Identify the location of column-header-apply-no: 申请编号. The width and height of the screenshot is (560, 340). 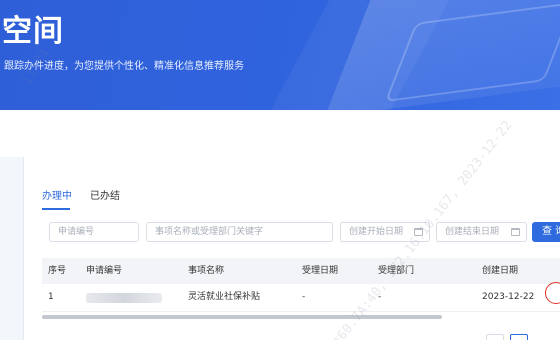
(104, 271).